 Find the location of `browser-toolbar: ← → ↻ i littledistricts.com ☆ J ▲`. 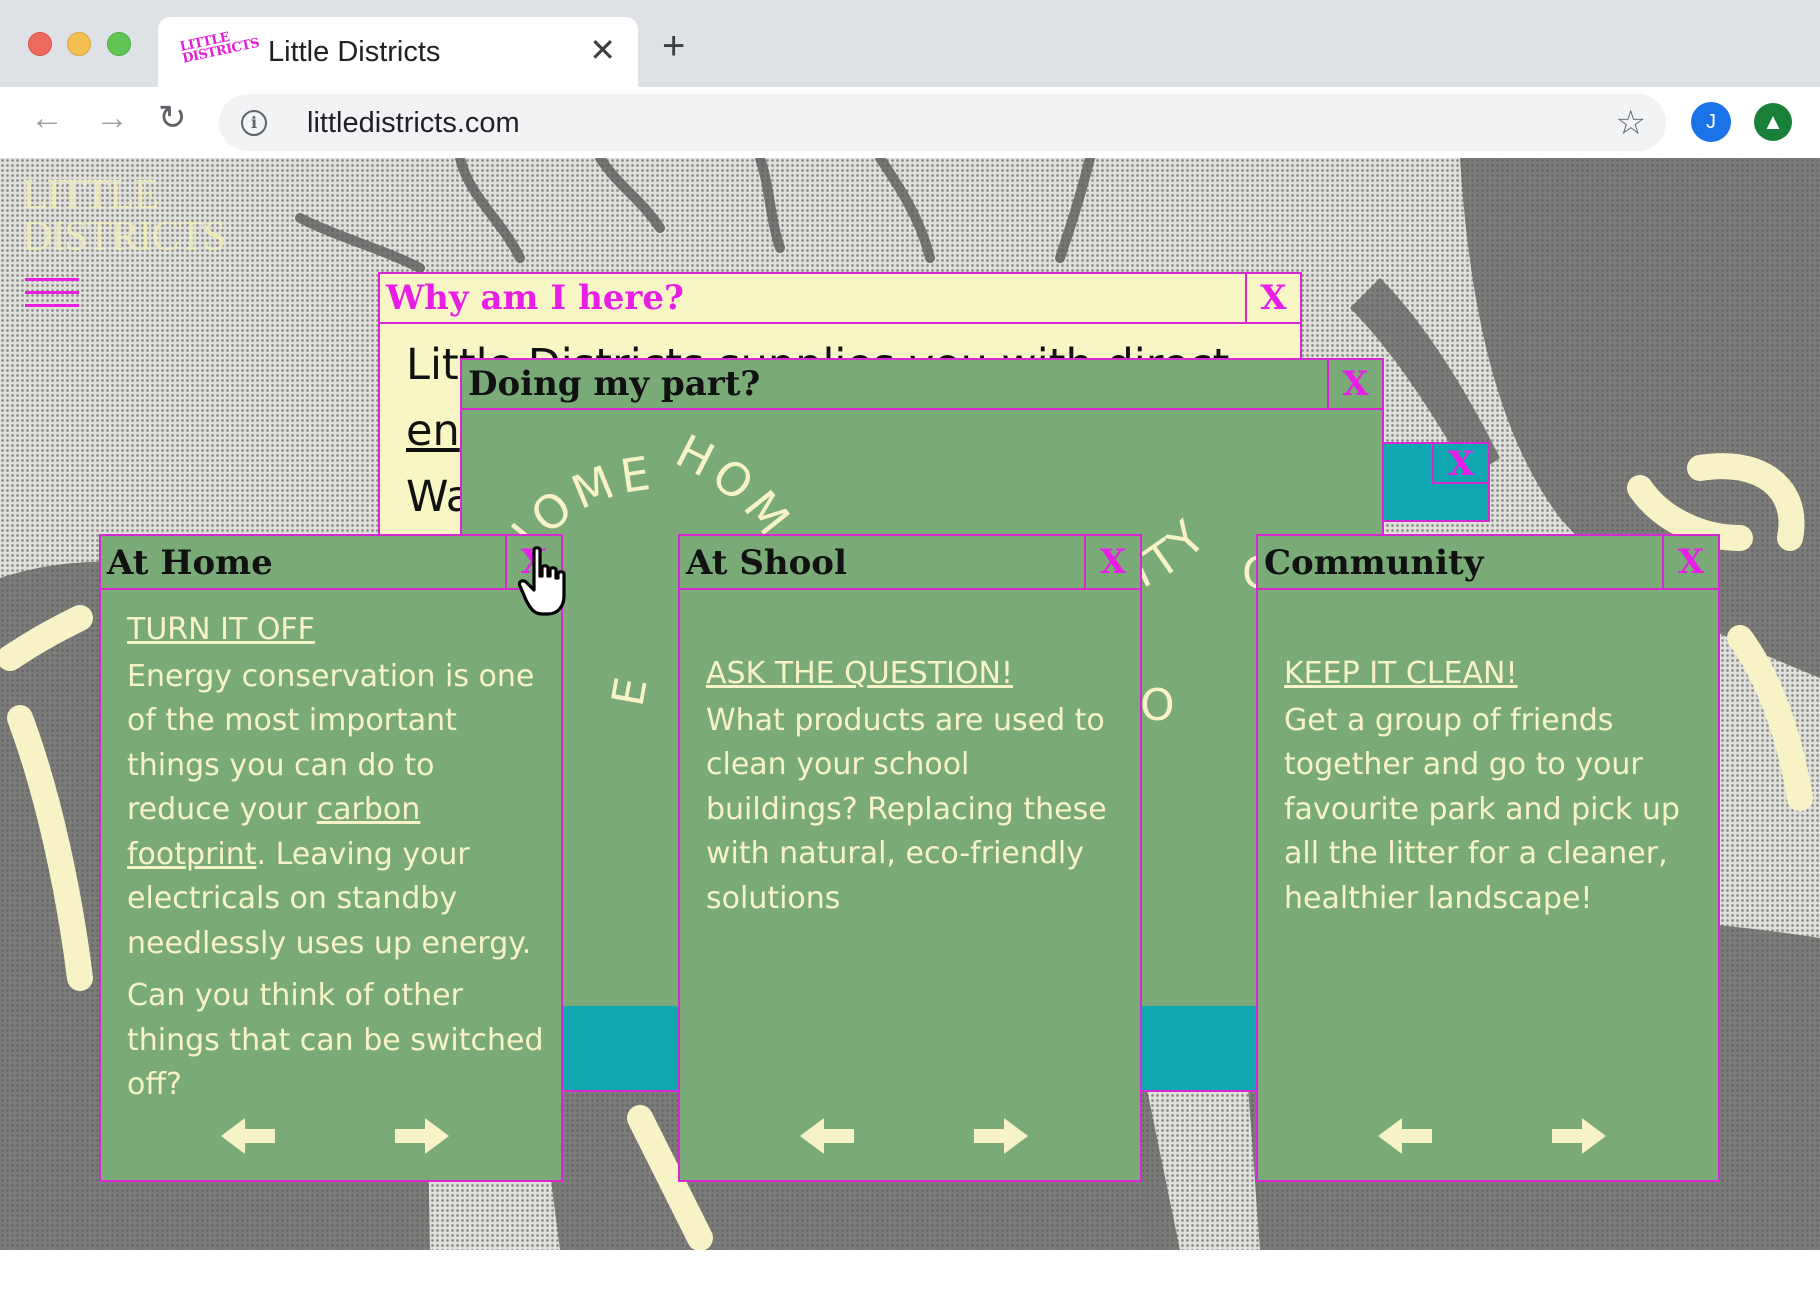

browser-toolbar: ← → ↻ i littledistricts.com ☆ J ▲ is located at coordinates (910, 122).